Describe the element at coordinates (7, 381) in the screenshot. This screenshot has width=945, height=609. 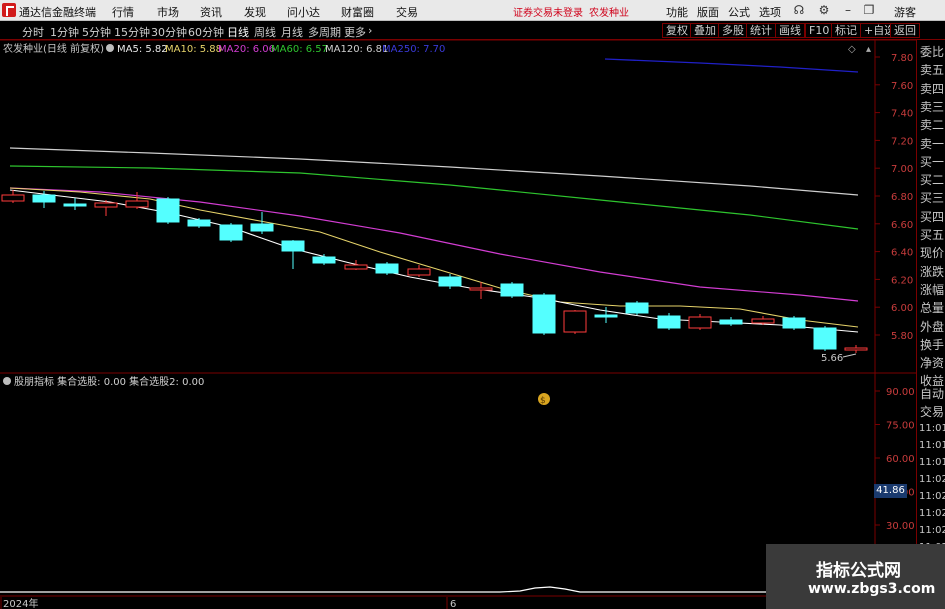
I see `indicator-dropdown-icon` at that location.